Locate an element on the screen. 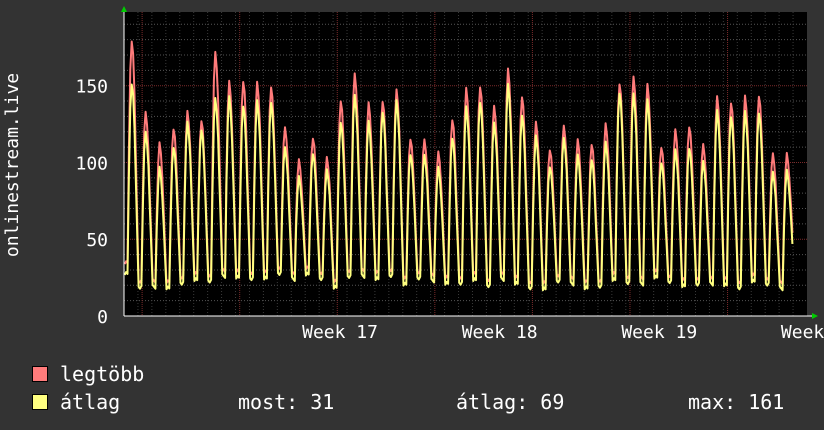 The height and width of the screenshot is (430, 824). legend-item-atlag: átlag is located at coordinates (112, 402).